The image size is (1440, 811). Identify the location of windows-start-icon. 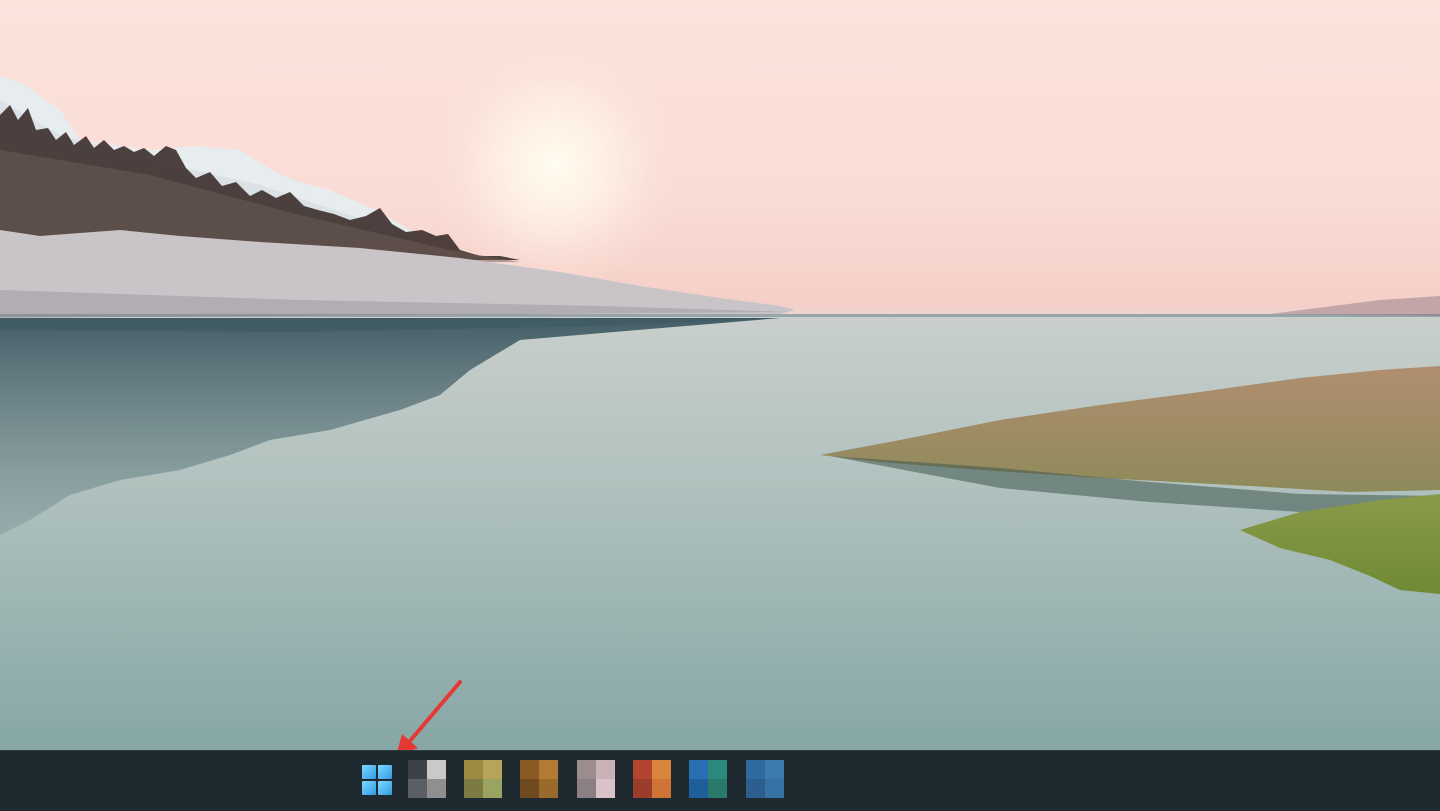
(377, 779).